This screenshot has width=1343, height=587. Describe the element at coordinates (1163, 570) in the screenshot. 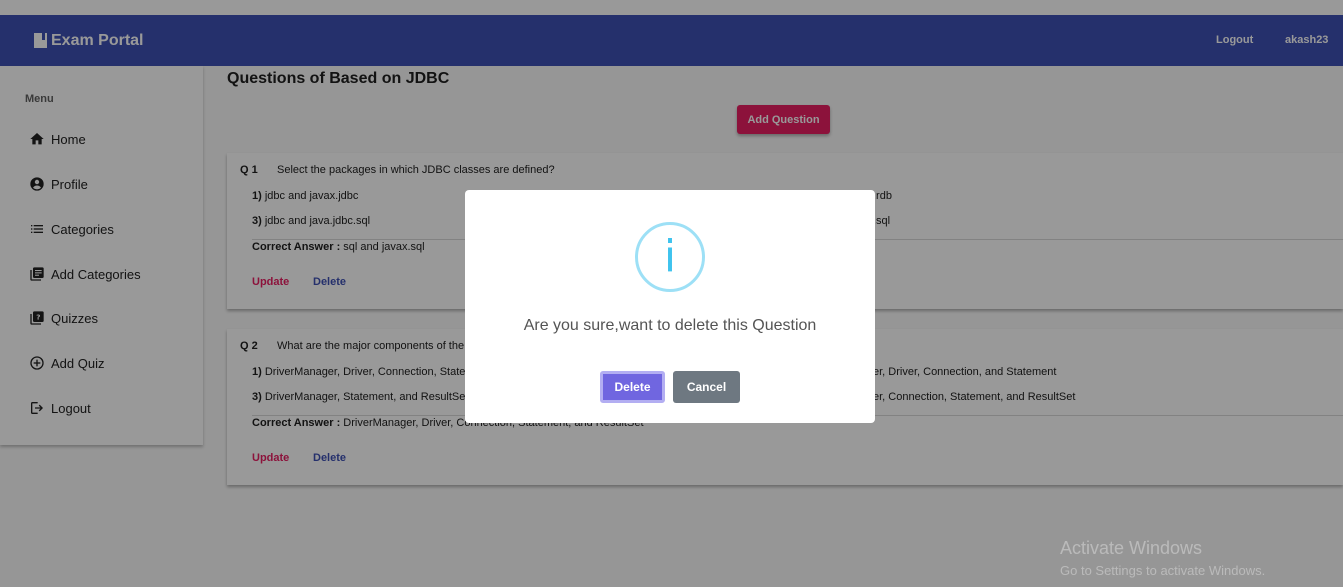

I see `activate-windows-subtitle: Go to Settings to activate Windows.` at that location.